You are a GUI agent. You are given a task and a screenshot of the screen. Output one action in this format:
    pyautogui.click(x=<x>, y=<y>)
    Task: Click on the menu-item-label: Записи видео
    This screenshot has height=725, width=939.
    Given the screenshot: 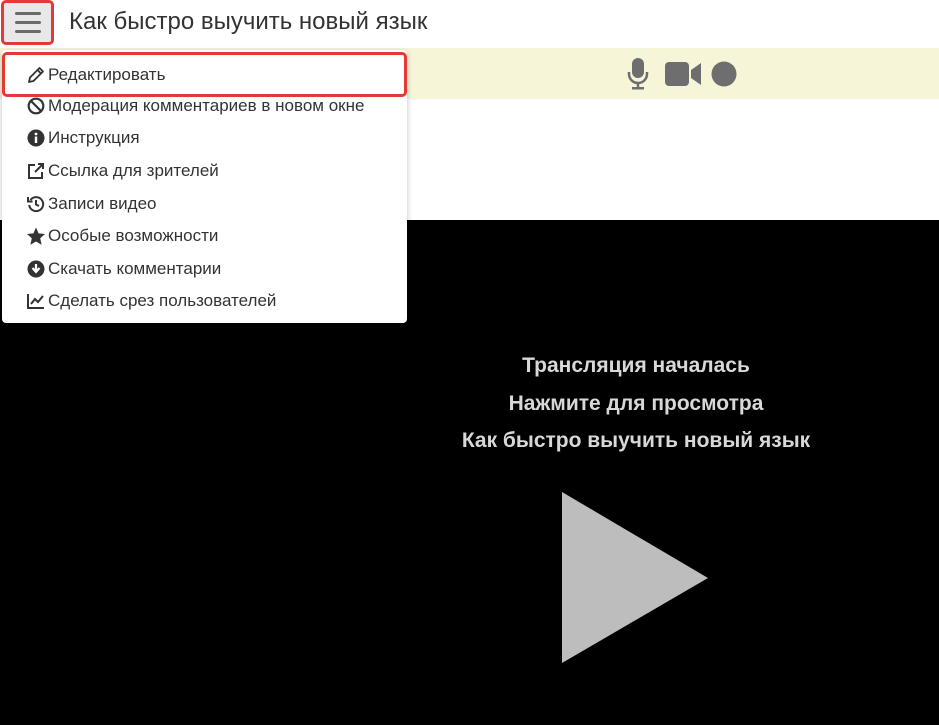 What is the action you would take?
    pyautogui.click(x=102, y=203)
    